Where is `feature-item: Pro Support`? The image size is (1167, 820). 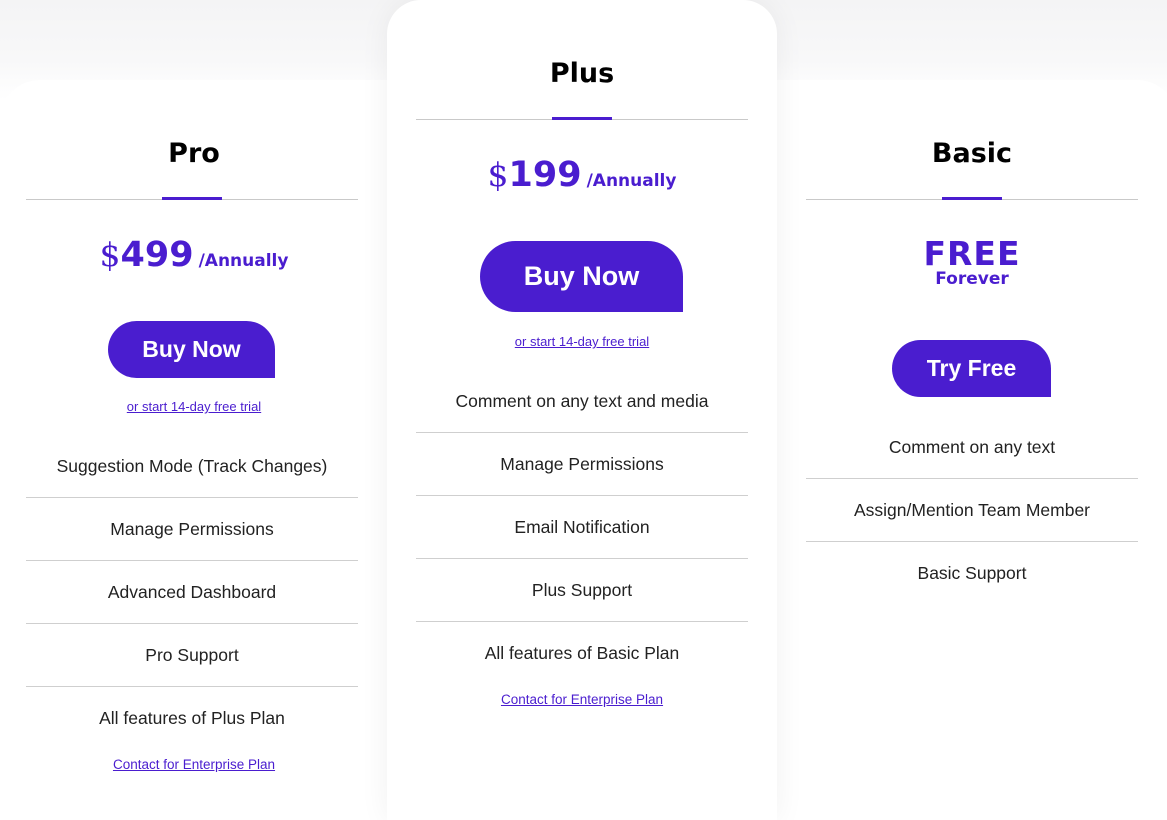
feature-item: Pro Support is located at coordinates (192, 655).